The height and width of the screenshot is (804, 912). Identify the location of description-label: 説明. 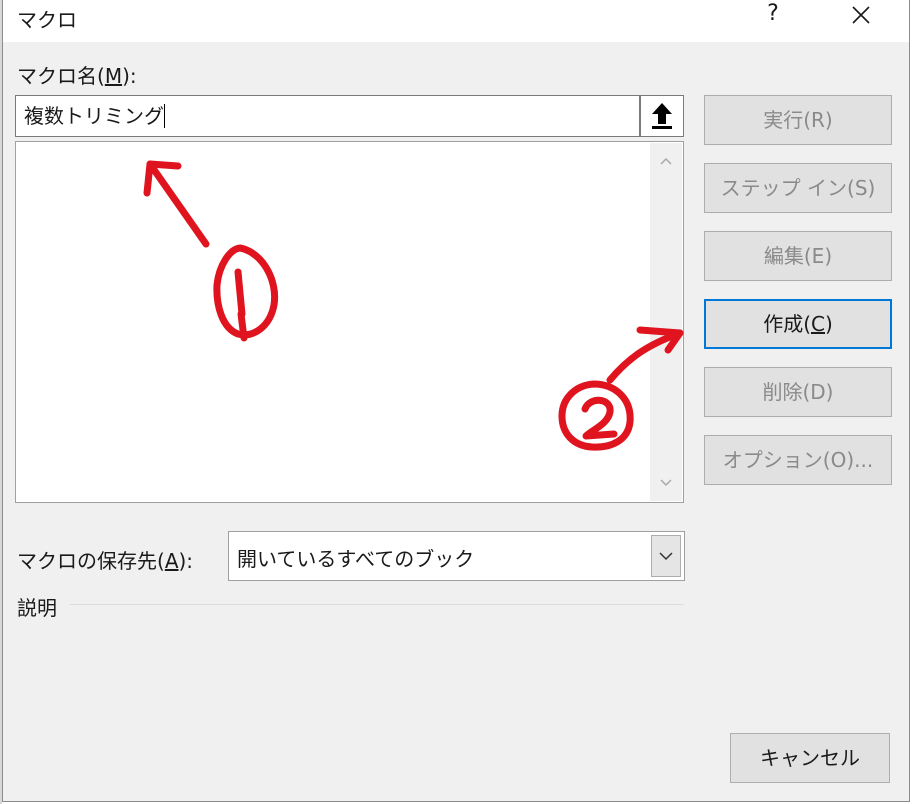
(37, 608).